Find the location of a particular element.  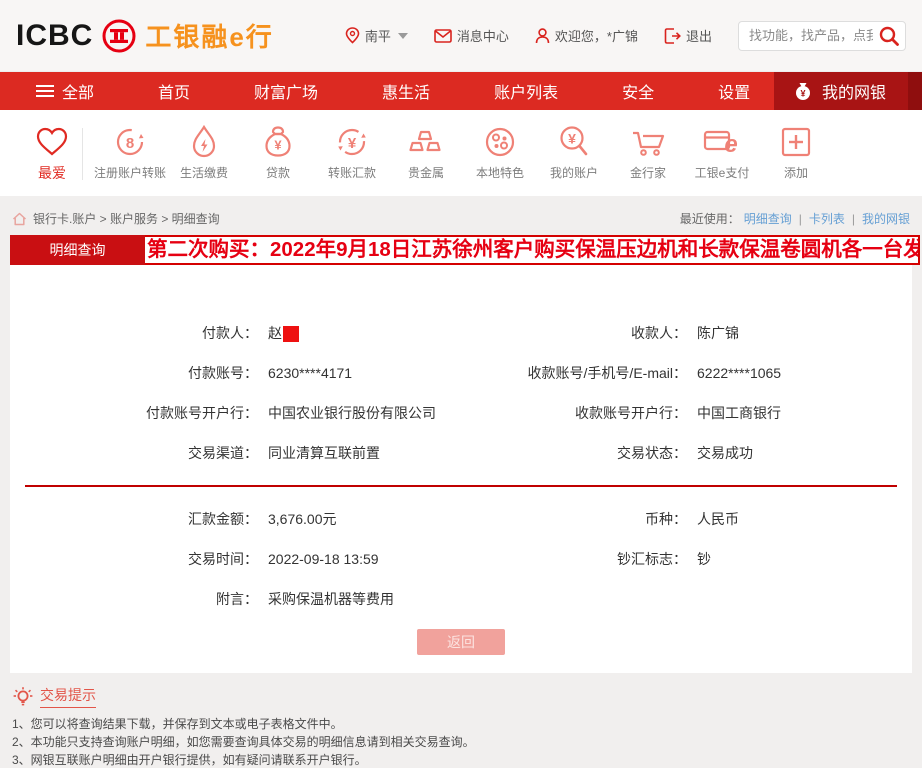

tip-item: 3、网银互联账户明细由开户银行提供，如有疑问请联系开户银行。 is located at coordinates (189, 760).